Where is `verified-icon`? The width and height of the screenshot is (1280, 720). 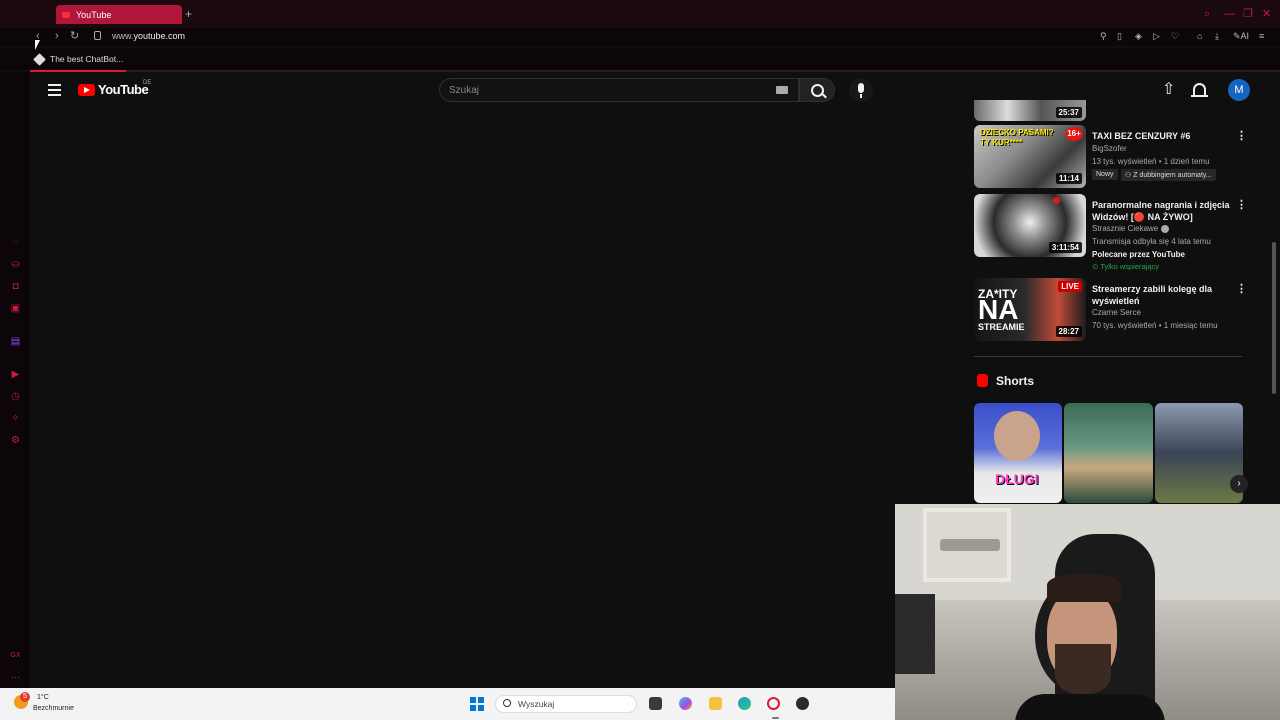
verified-icon is located at coordinates (1165, 228).